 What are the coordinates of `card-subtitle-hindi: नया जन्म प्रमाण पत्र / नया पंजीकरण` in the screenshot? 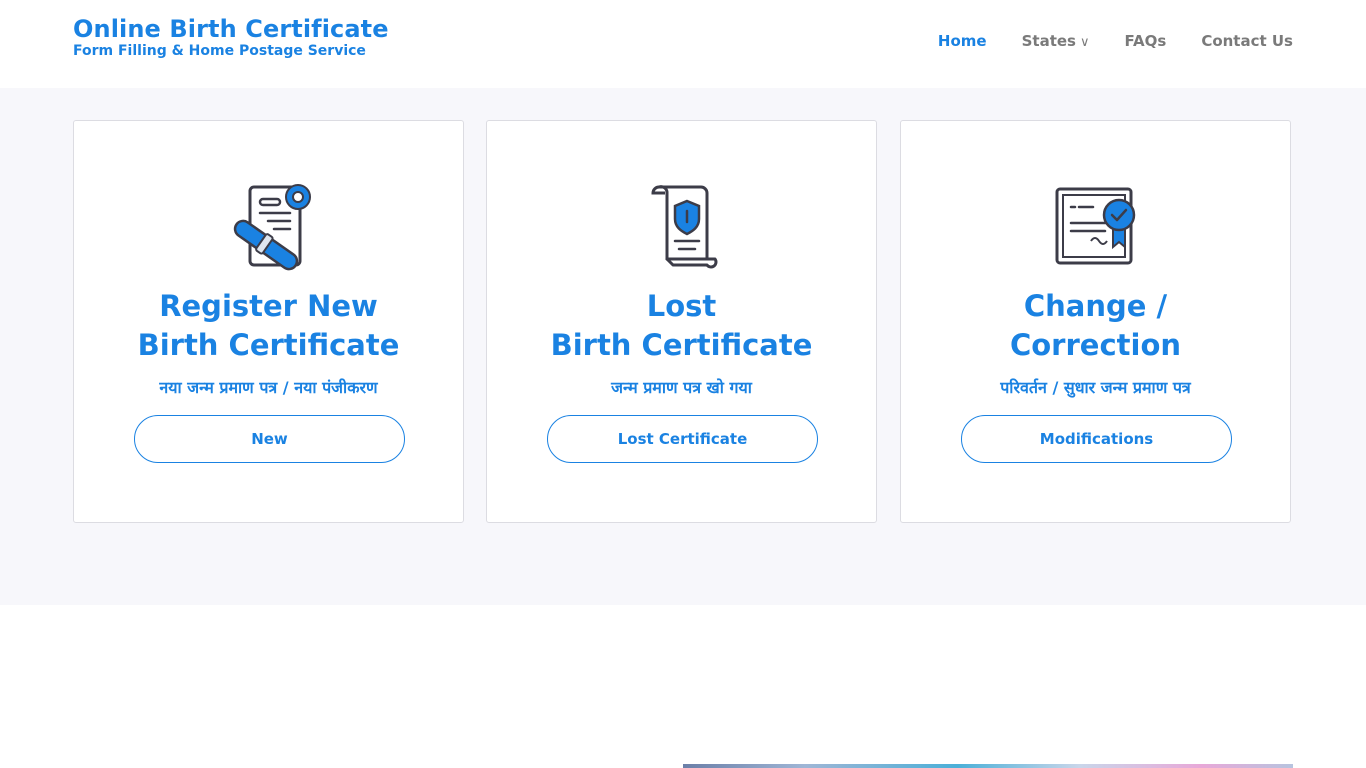 It's located at (268, 387).